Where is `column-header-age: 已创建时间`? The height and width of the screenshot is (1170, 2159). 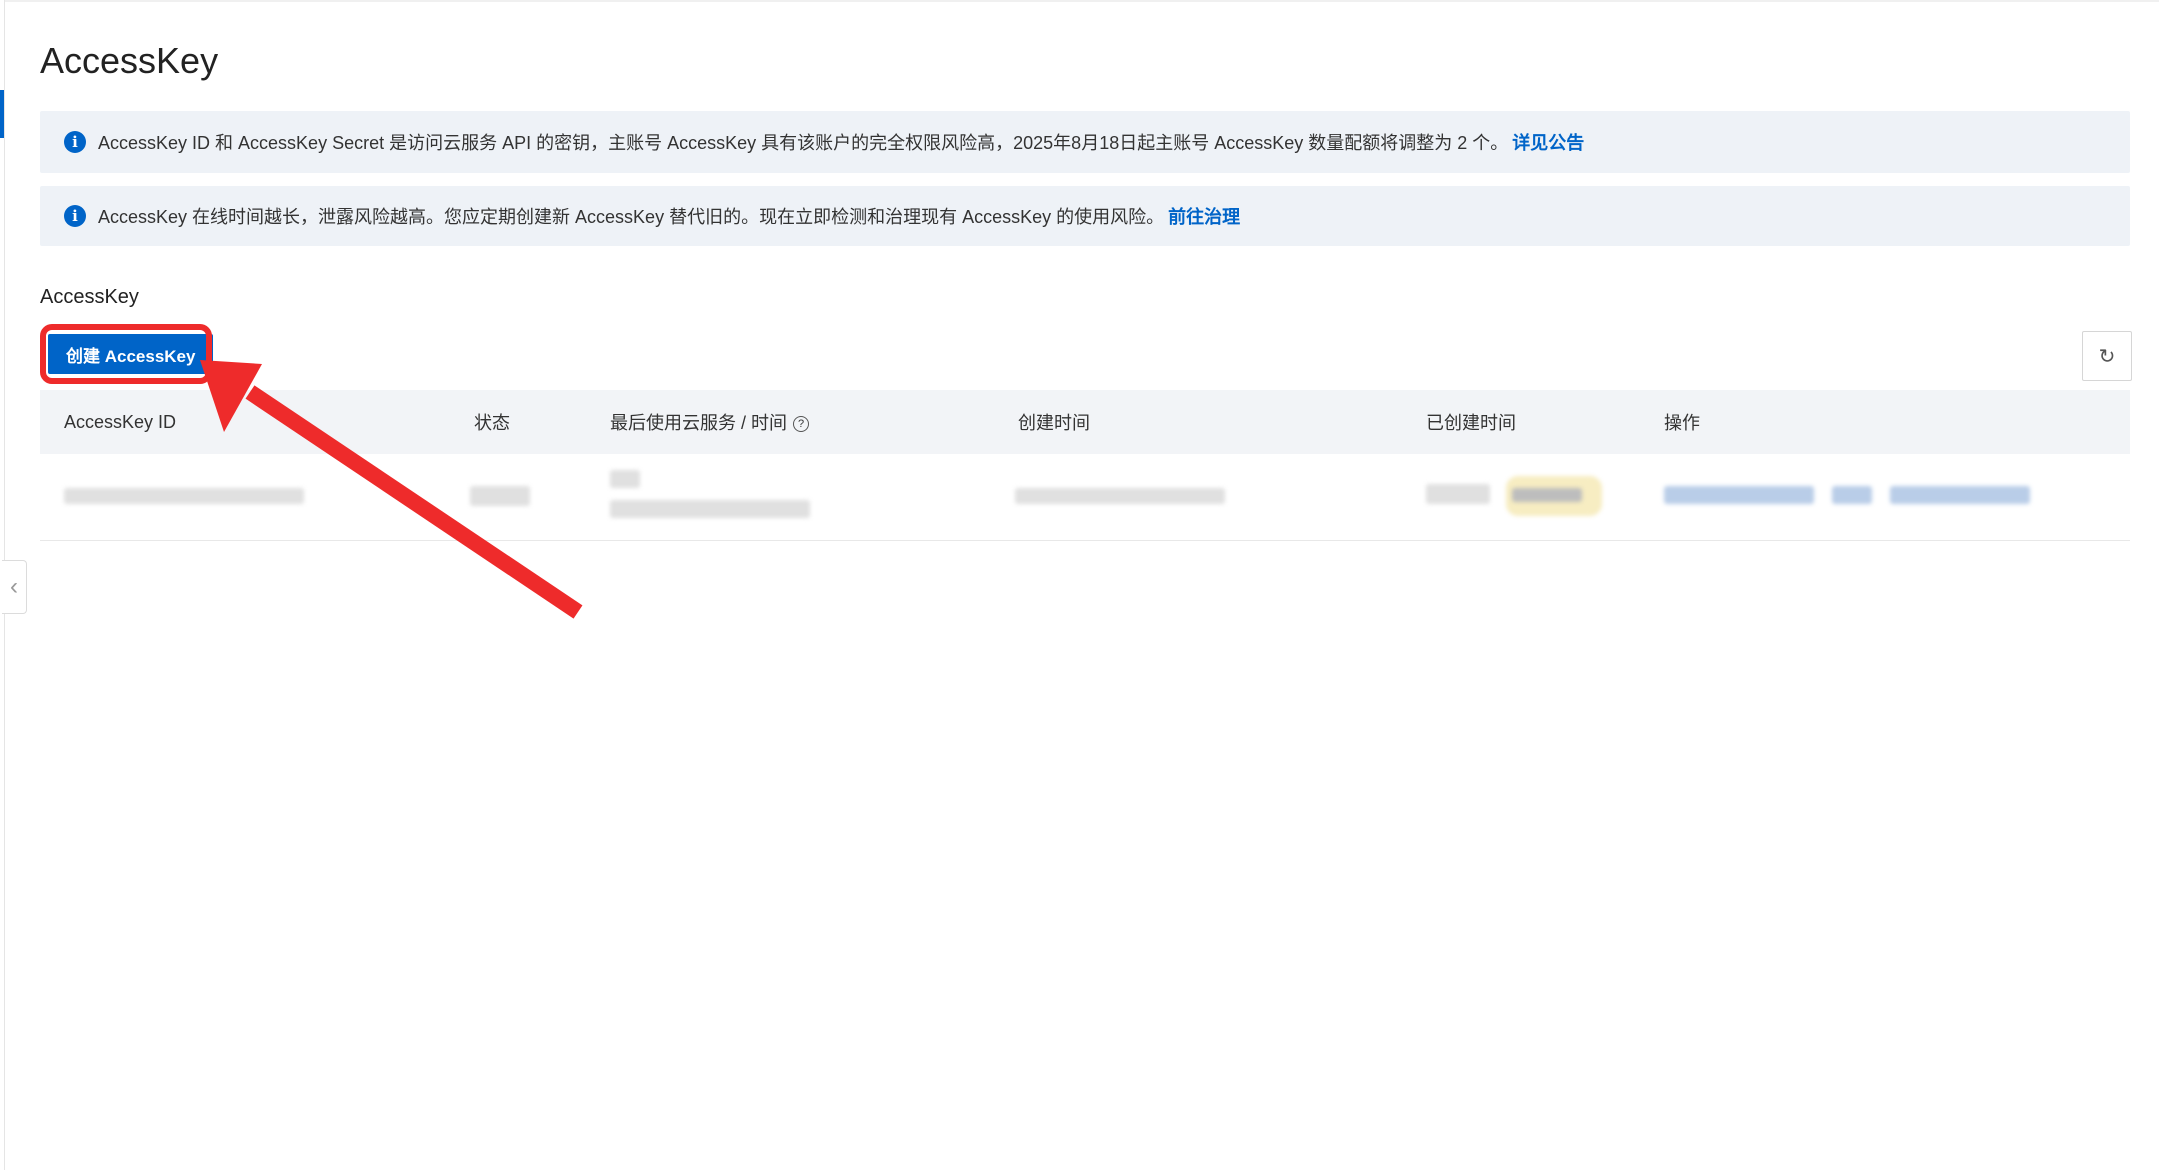 column-header-age: 已创建时间 is located at coordinates (1471, 423).